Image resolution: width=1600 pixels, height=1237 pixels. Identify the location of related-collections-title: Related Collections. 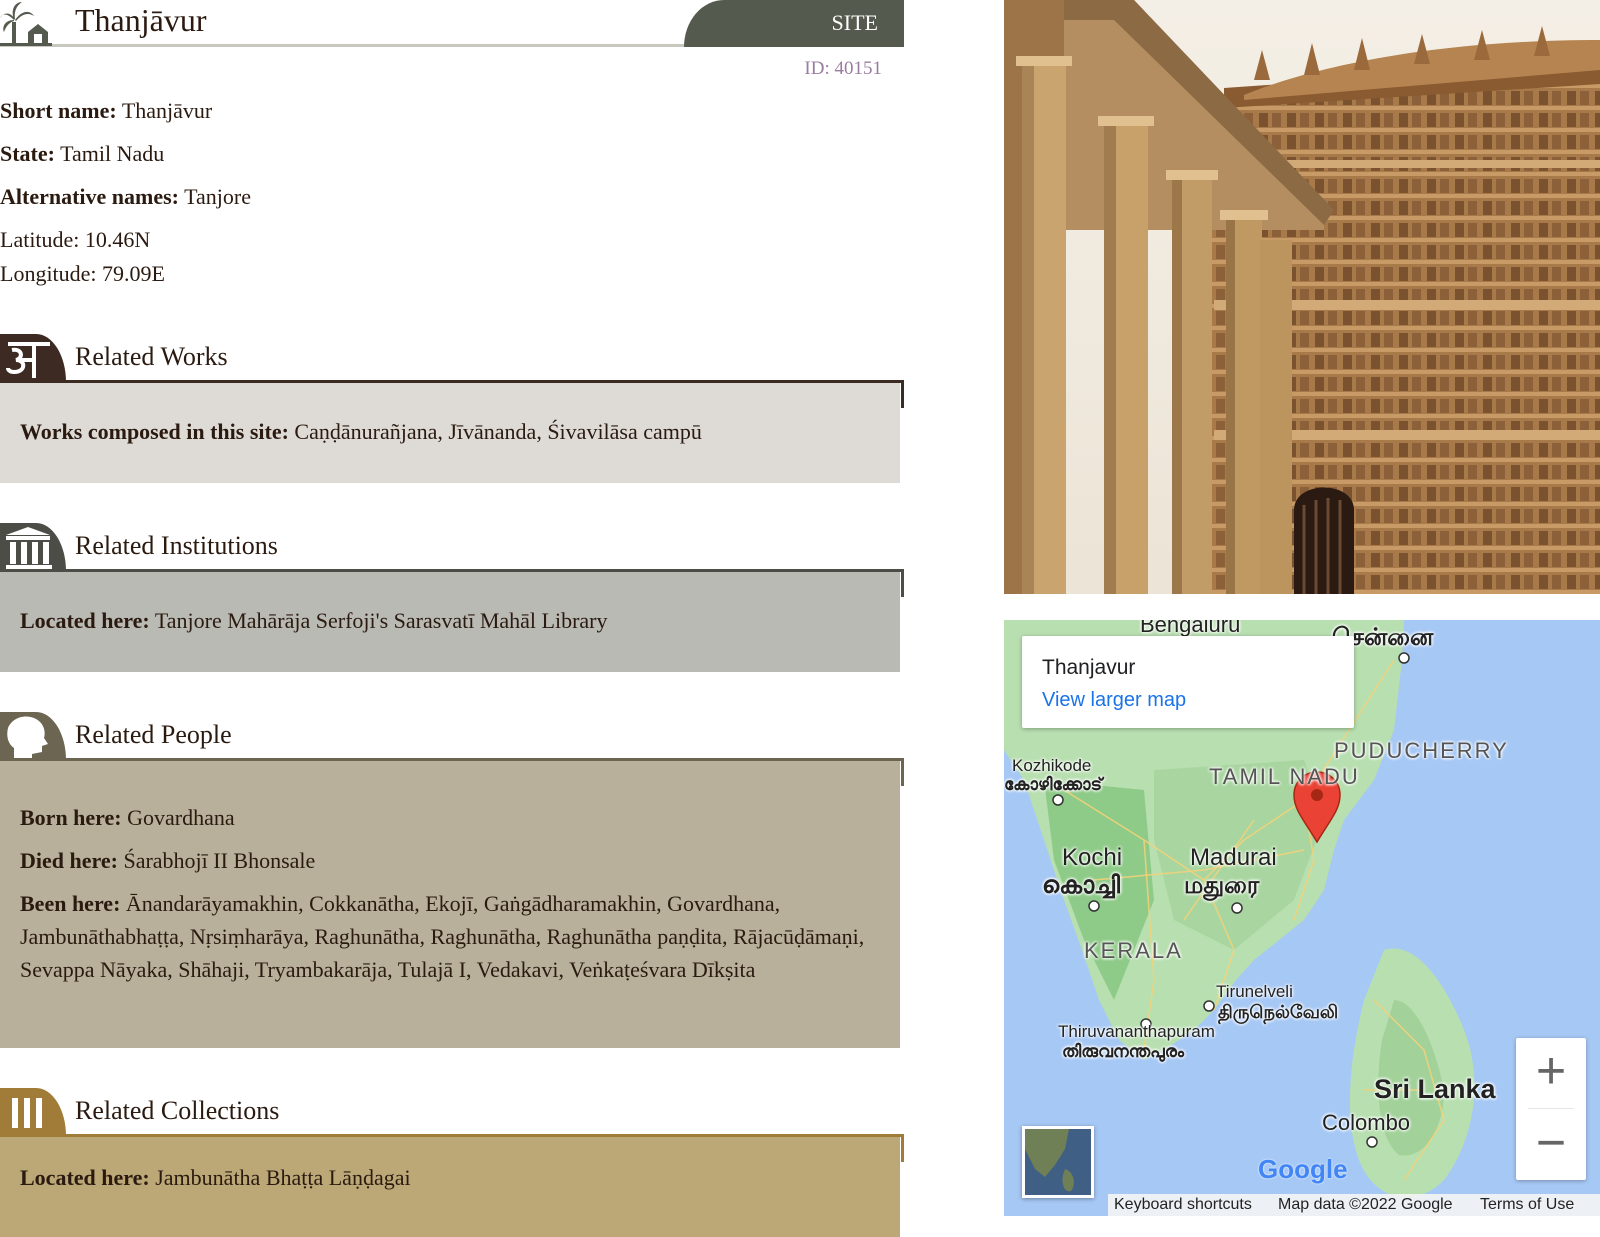
(177, 1110).